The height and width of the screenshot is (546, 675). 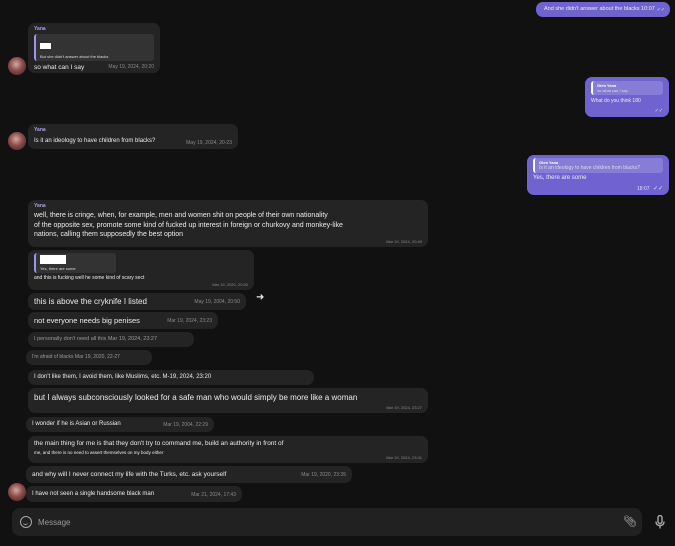 What do you see at coordinates (643, 189) in the screenshot?
I see `time-label: 18:07` at bounding box center [643, 189].